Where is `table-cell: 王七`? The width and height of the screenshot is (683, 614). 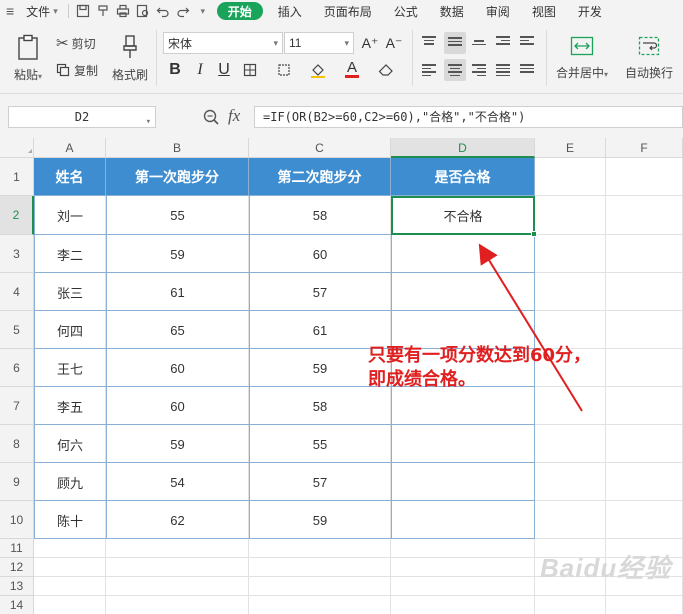 table-cell: 王七 is located at coordinates (70, 368).